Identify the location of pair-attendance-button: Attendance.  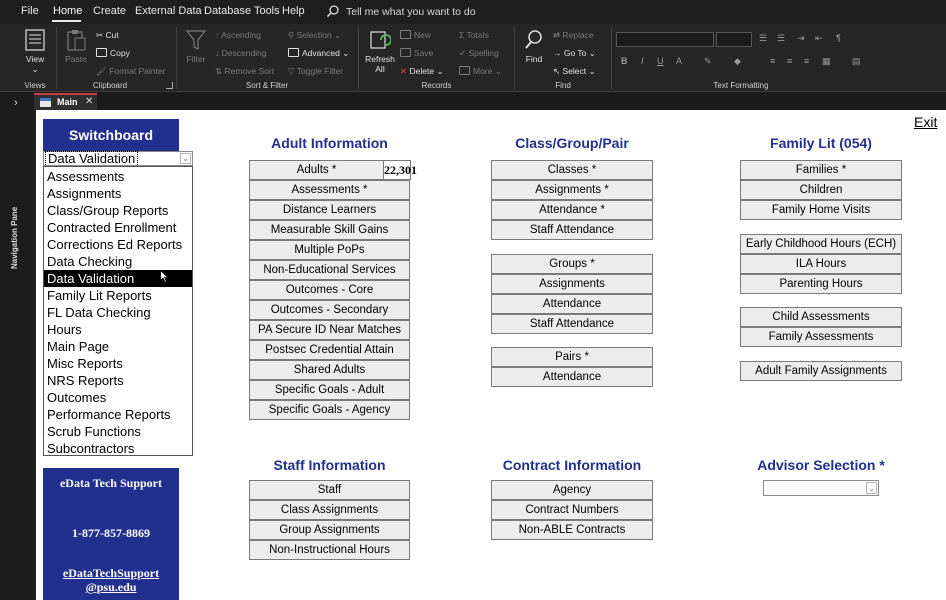
(572, 377).